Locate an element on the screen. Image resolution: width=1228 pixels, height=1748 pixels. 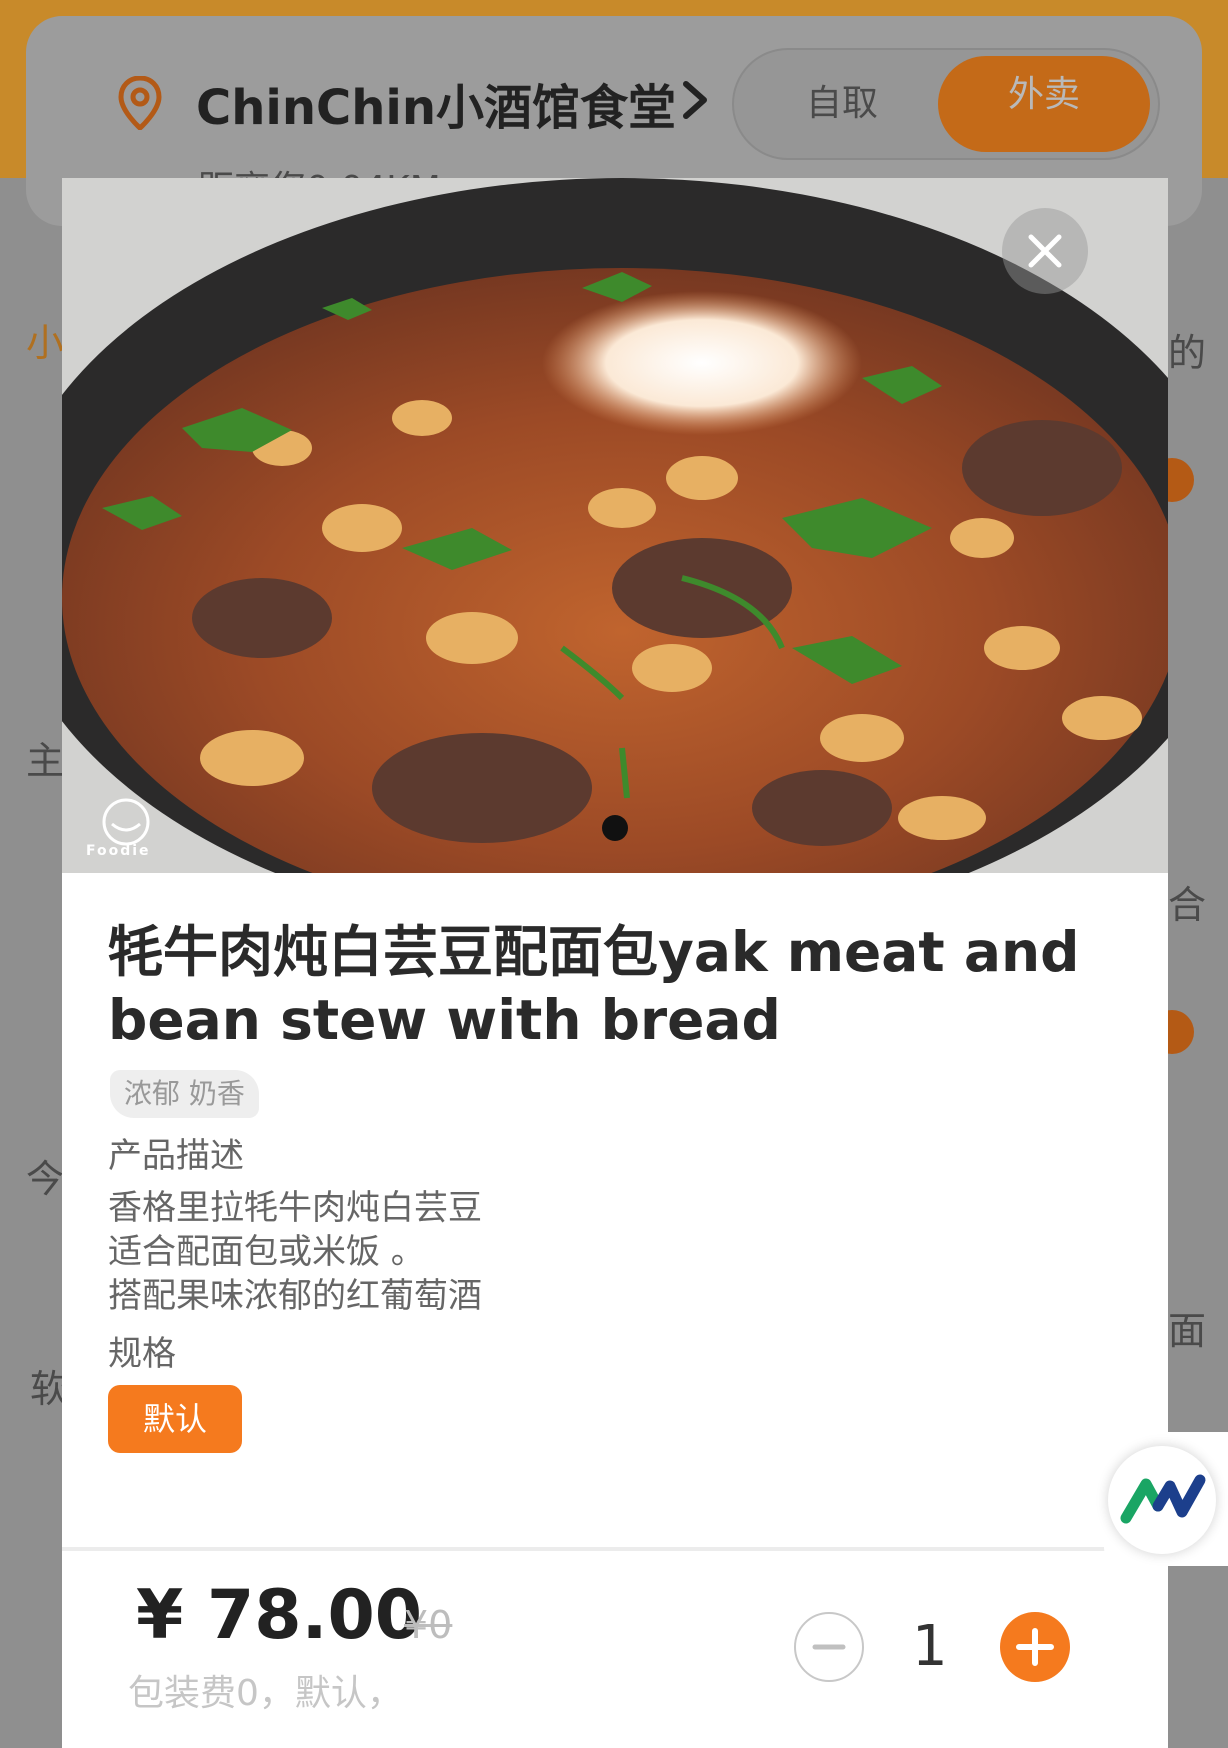
carousel-indicator is located at coordinates (615, 828).